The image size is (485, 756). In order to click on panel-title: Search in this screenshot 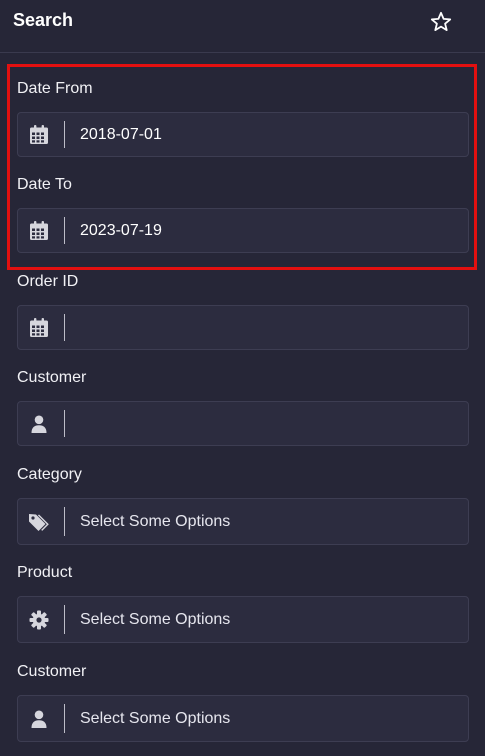, I will do `click(43, 20)`.